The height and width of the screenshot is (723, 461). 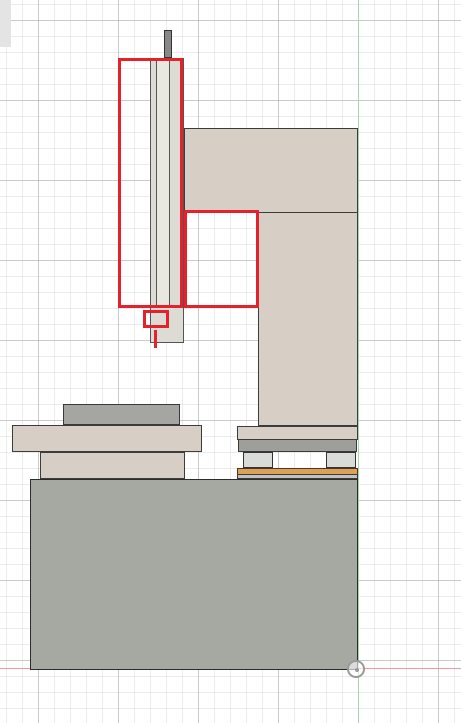 What do you see at coordinates (297, 476) in the screenshot?
I see `linear-rail` at bounding box center [297, 476].